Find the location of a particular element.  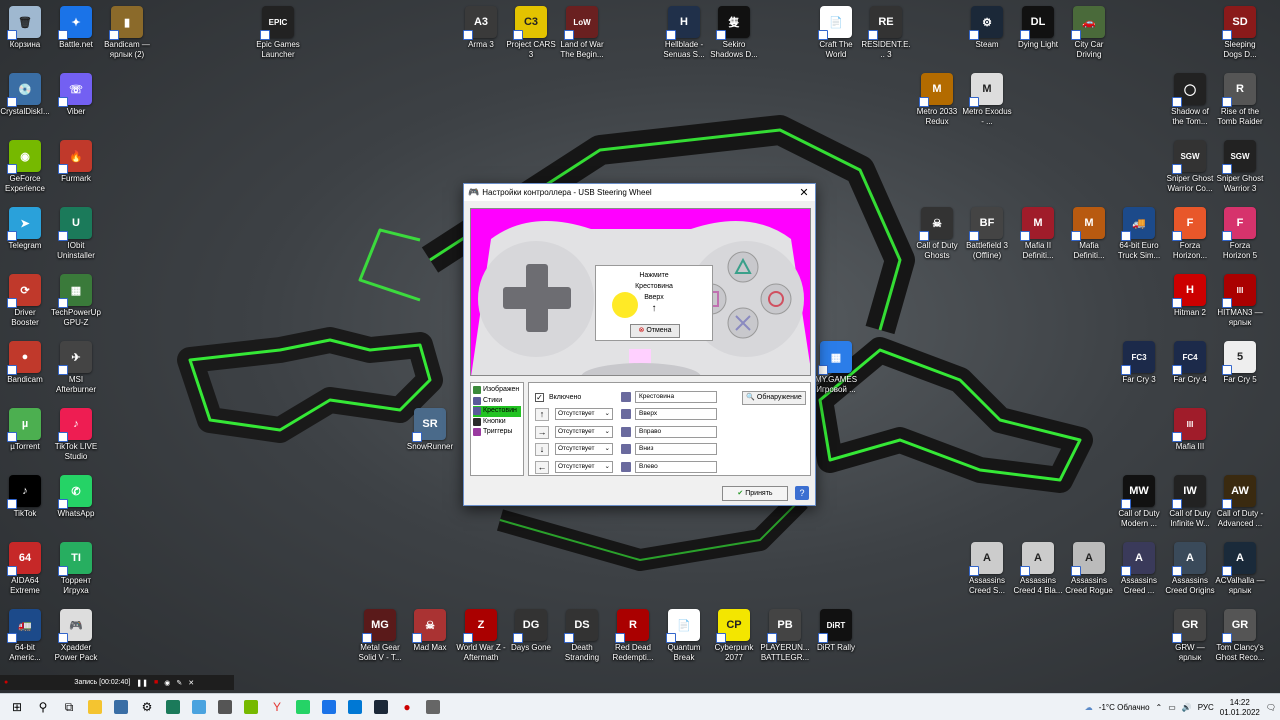

yandex-icon: Y is located at coordinates (277, 707).